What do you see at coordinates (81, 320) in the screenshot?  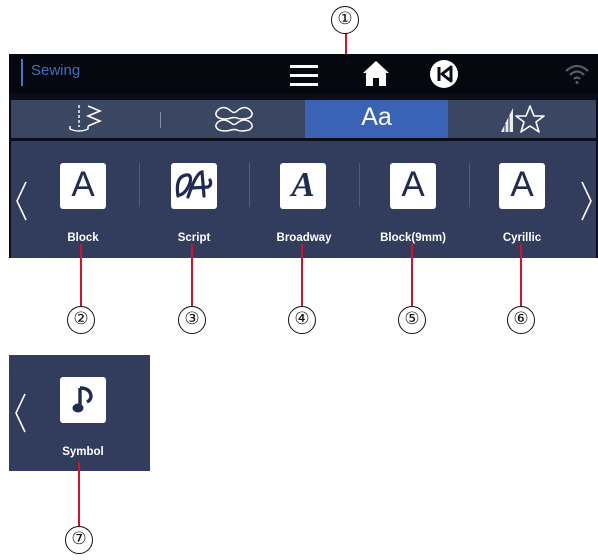 I see `callout-2: ②` at bounding box center [81, 320].